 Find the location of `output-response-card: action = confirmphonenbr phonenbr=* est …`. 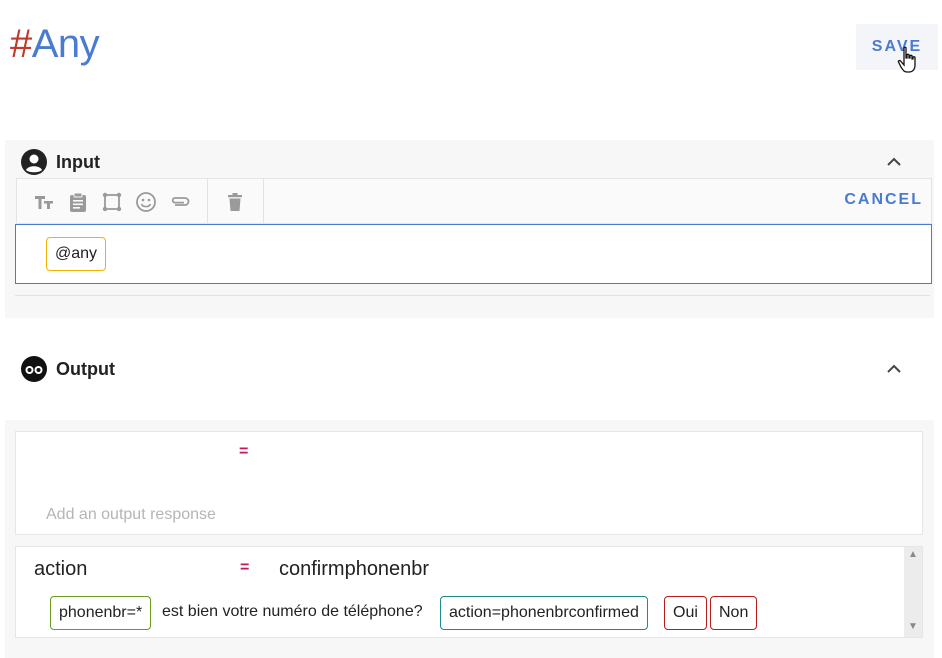

output-response-card: action = confirmphonenbr phonenbr=* est … is located at coordinates (469, 592).